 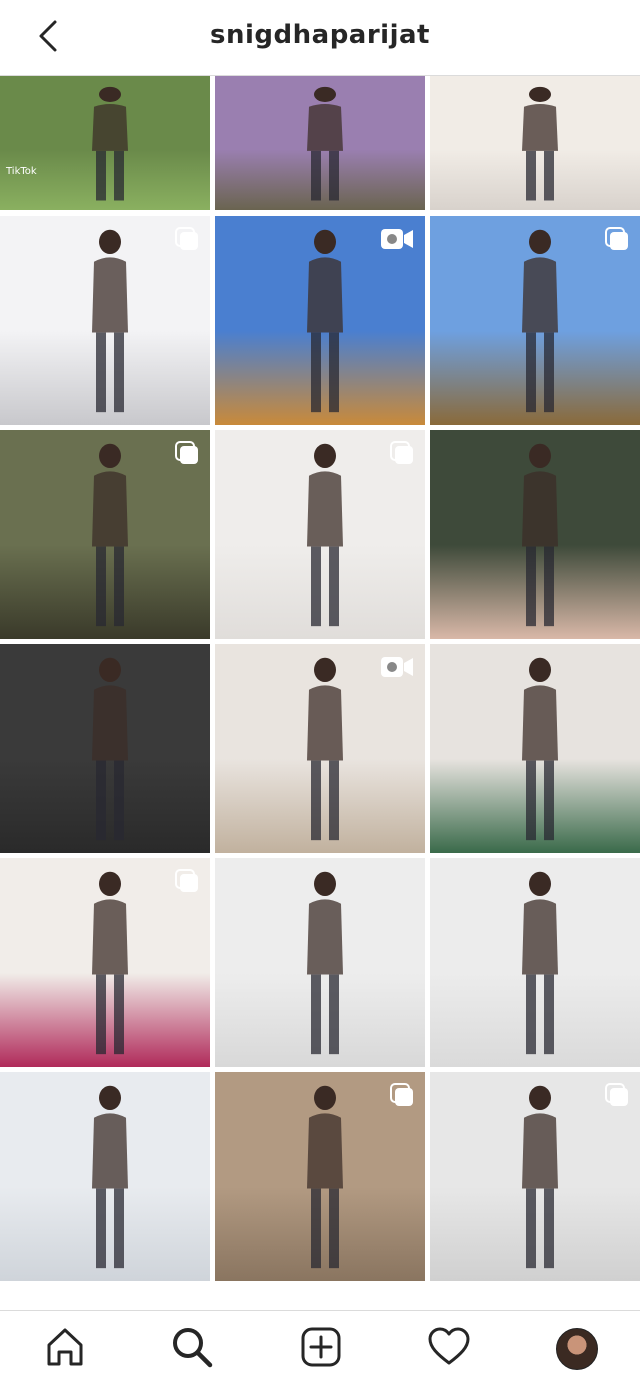 I want to click on search-icon, so click(x=192, y=1349).